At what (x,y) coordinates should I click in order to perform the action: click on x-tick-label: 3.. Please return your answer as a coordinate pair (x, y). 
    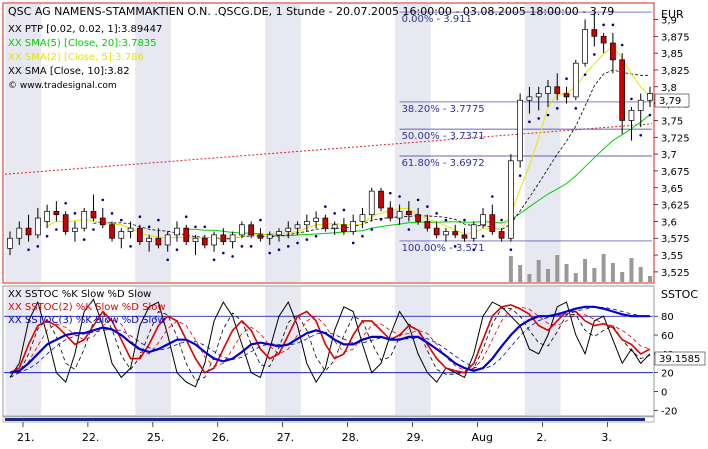
    Looking at the image, I should click on (606, 437).